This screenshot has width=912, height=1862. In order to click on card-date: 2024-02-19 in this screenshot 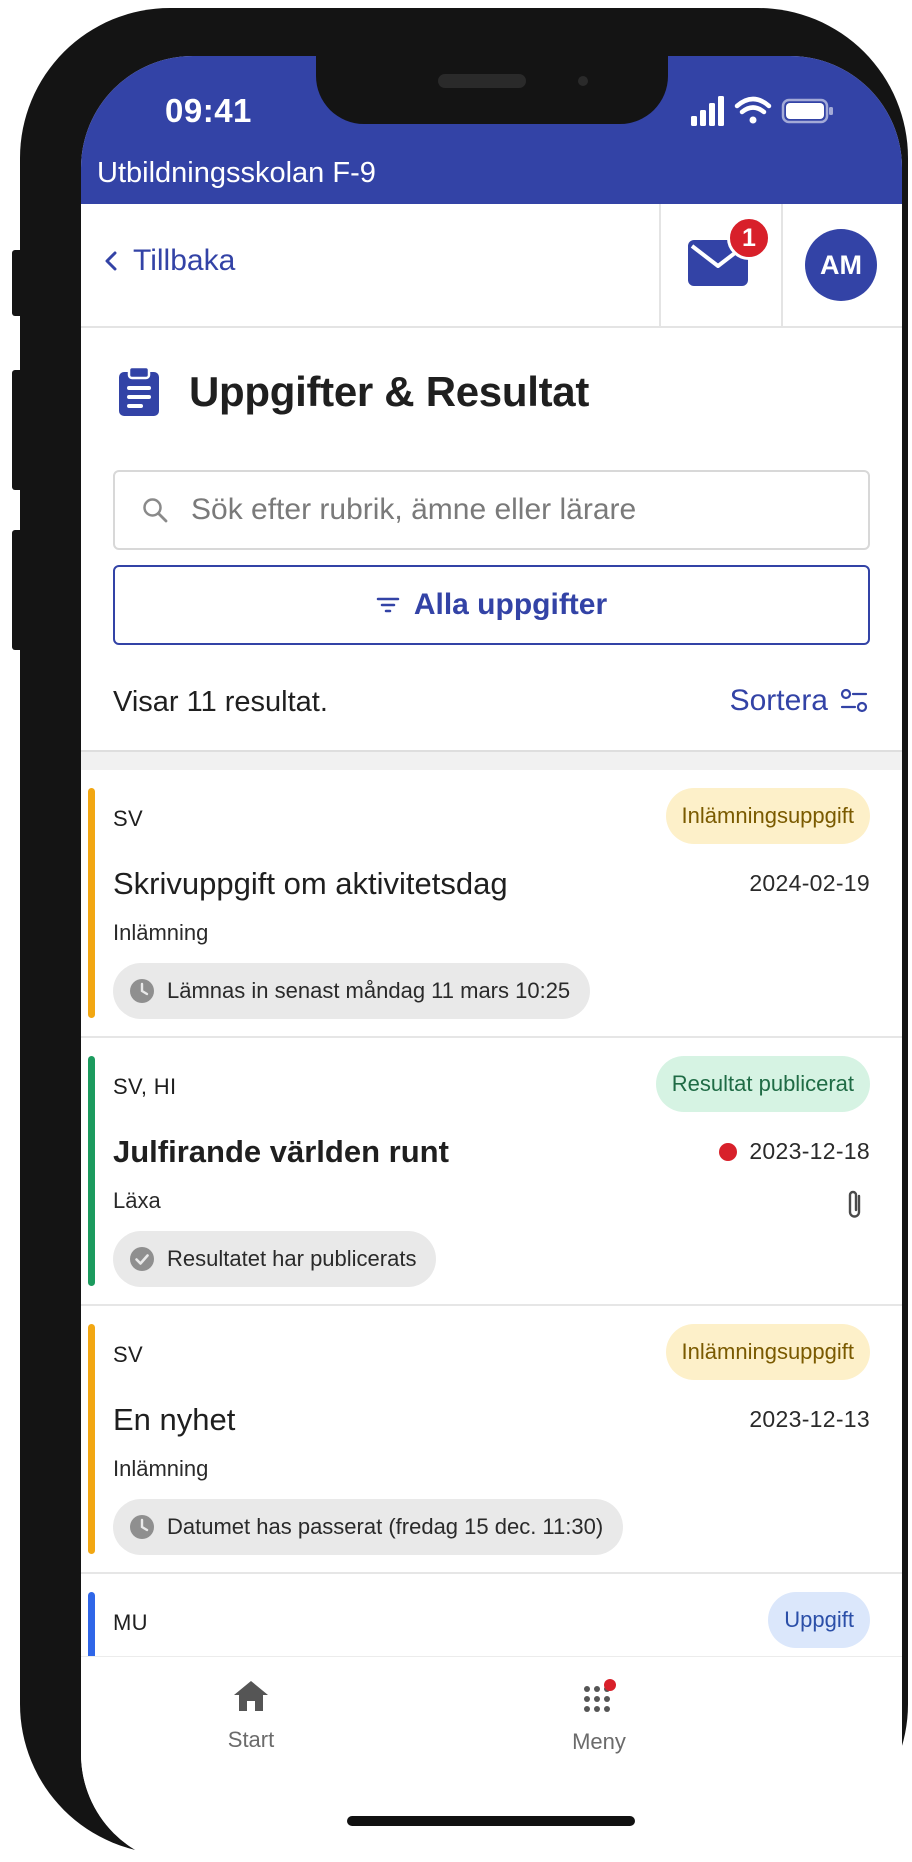, I will do `click(809, 883)`.